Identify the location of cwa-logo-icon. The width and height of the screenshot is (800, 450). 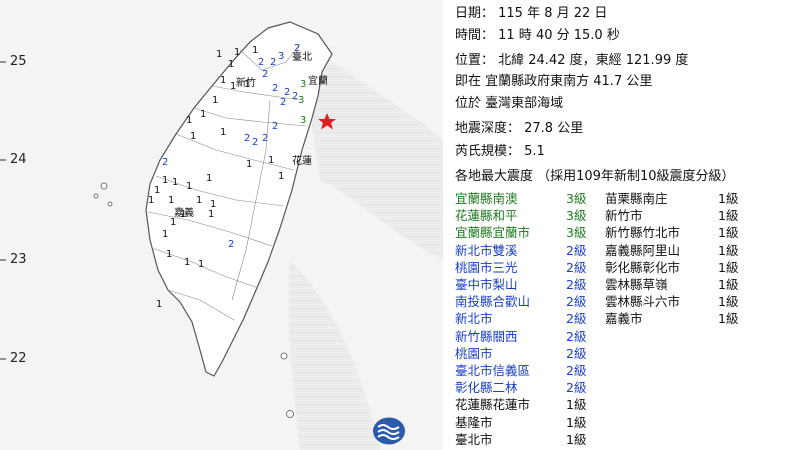
(389, 431).